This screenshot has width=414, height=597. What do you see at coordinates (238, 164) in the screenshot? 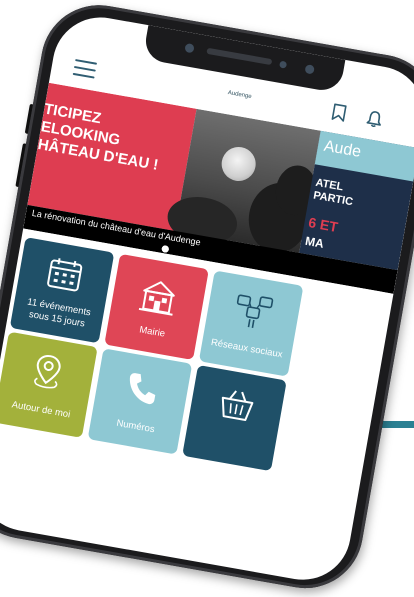
I see `water-tower-photo` at bounding box center [238, 164].